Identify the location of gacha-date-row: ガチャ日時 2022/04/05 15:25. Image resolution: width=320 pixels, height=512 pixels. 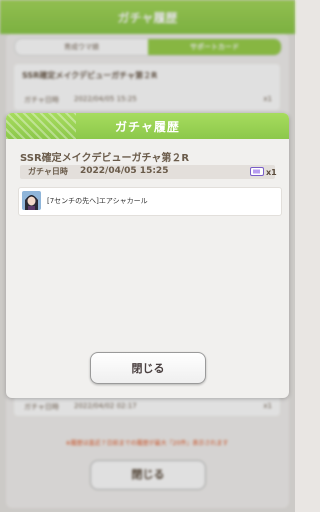
(147, 172).